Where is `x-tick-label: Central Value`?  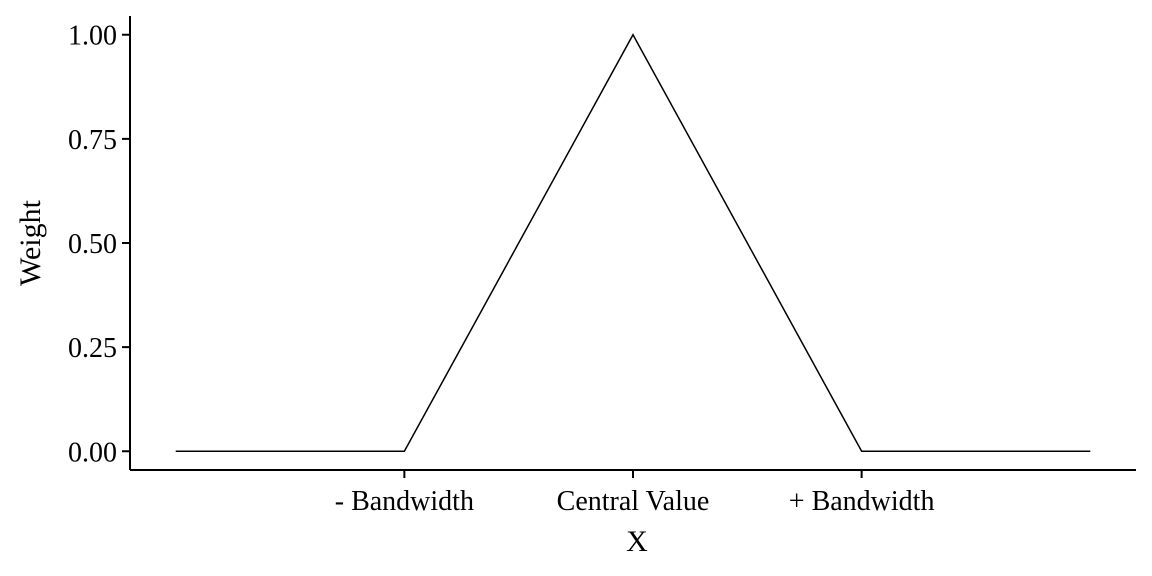 x-tick-label: Central Value is located at coordinates (633, 501).